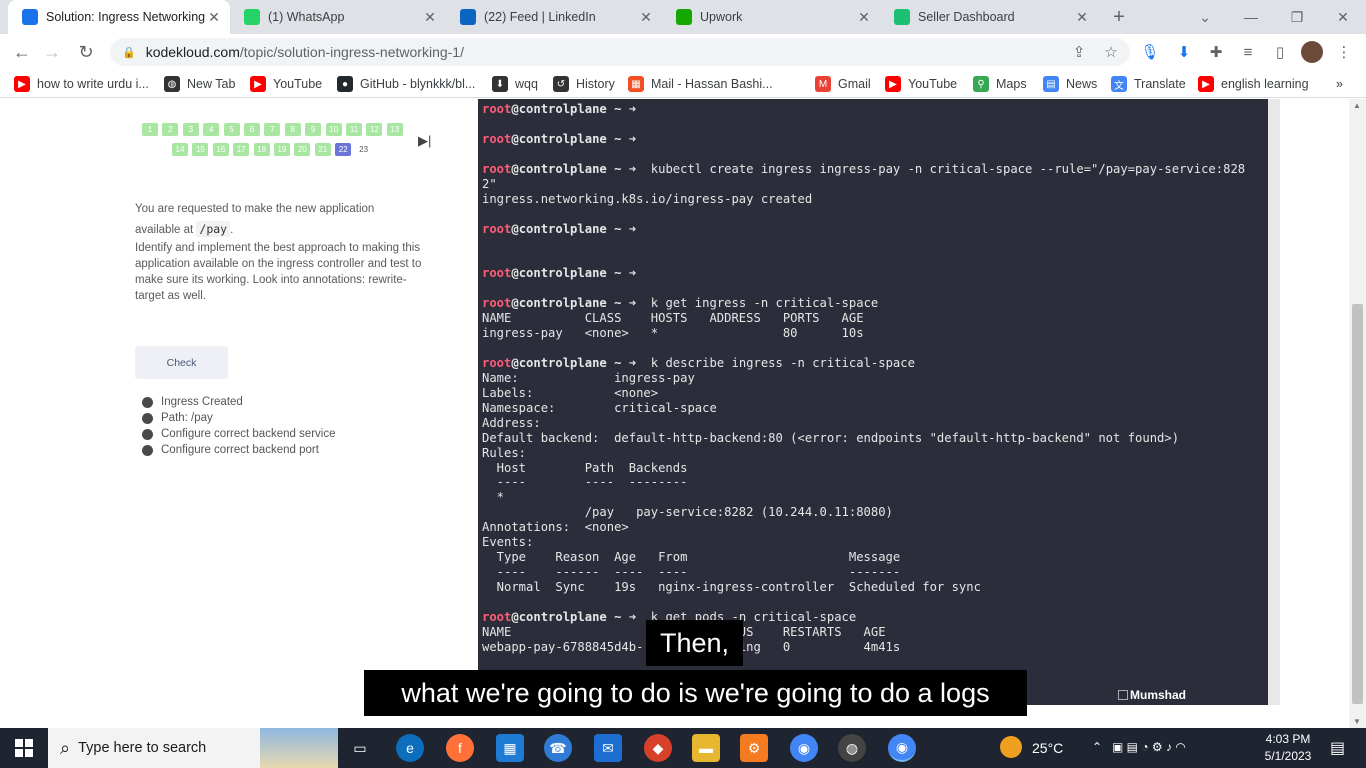  What do you see at coordinates (1312, 52) in the screenshot?
I see `avatar` at bounding box center [1312, 52].